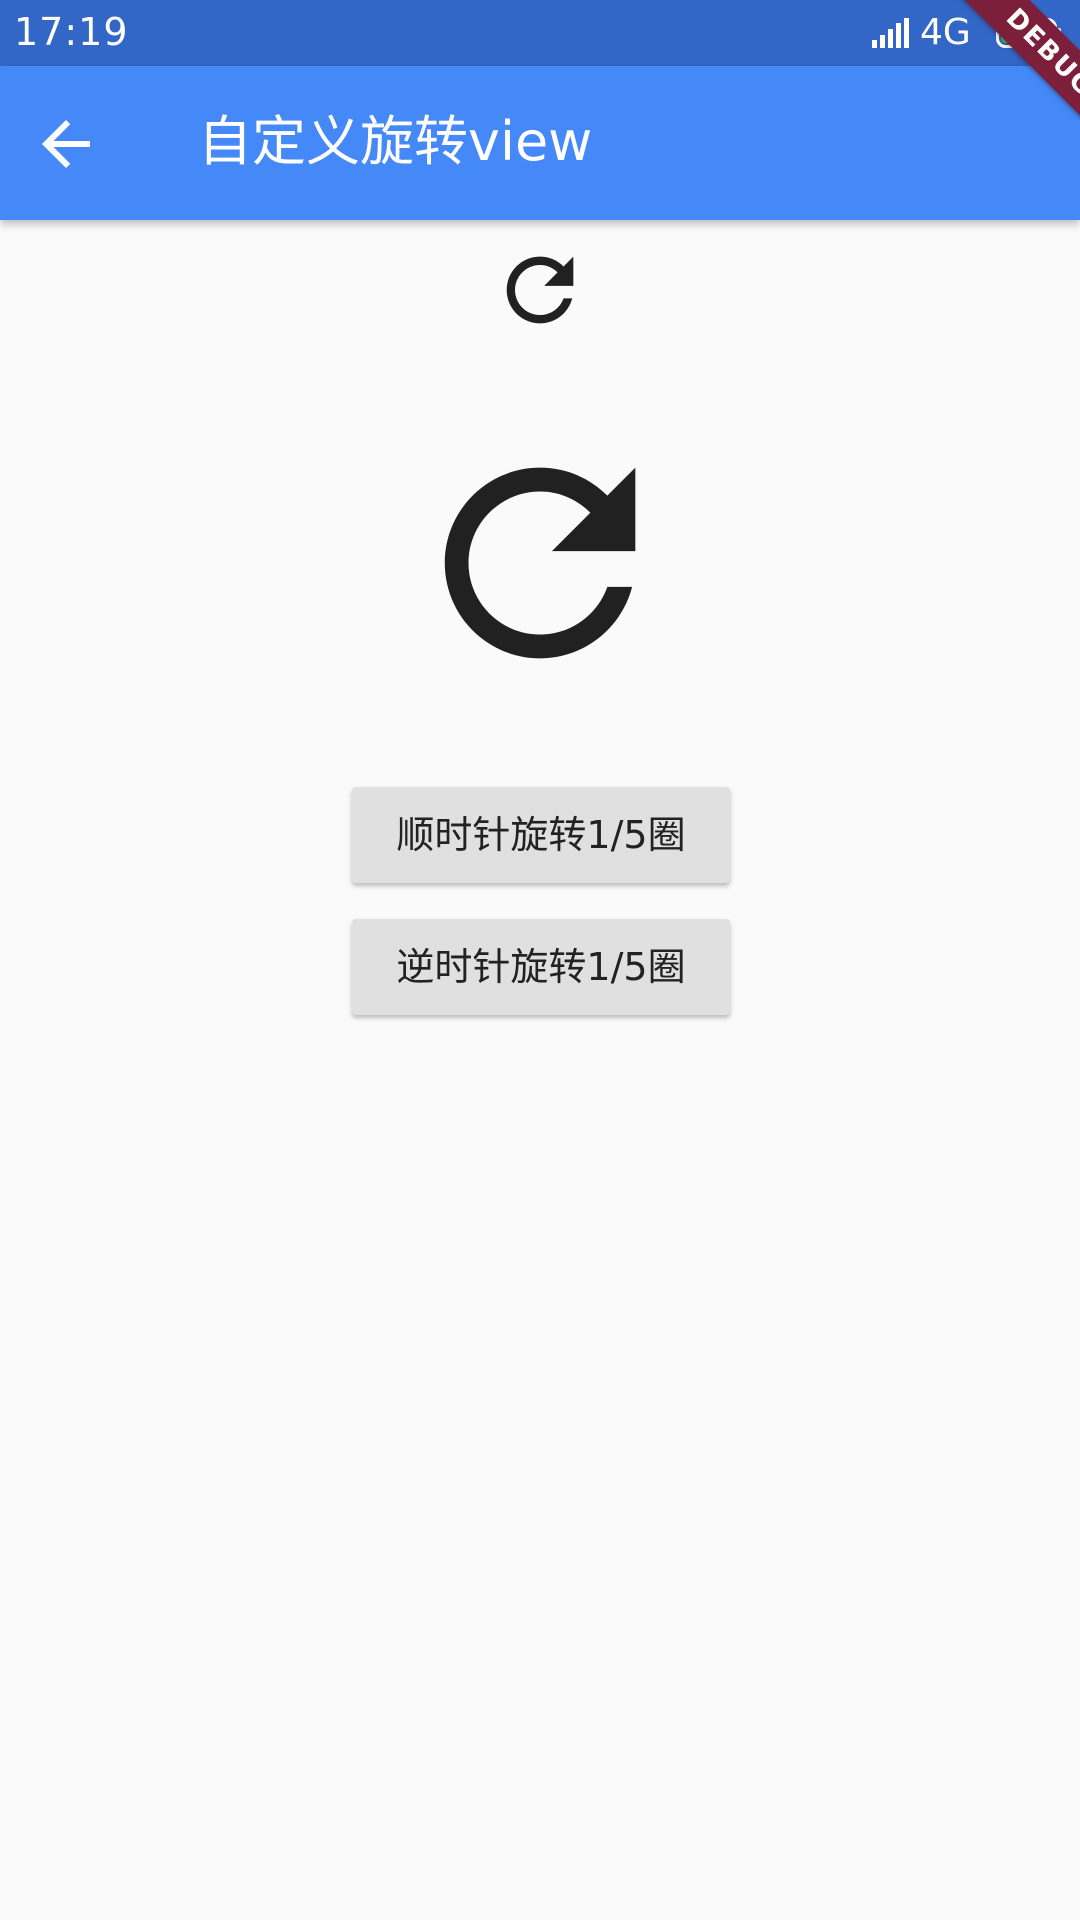  I want to click on status-time: 17:19, so click(71, 32).